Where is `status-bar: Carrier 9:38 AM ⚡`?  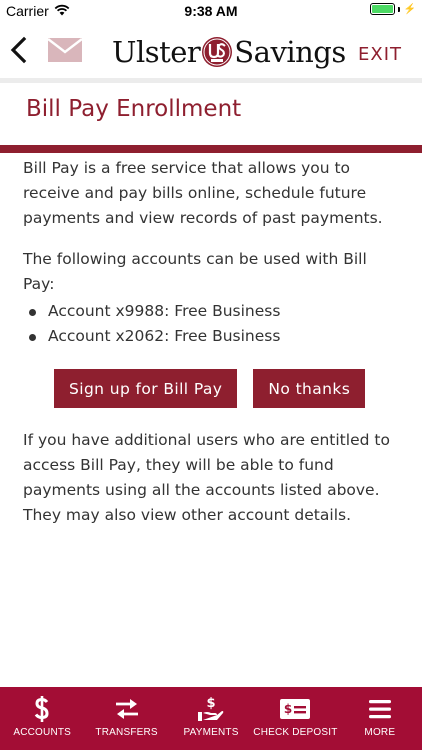
status-bar: Carrier 9:38 AM ⚡ is located at coordinates (211, 11).